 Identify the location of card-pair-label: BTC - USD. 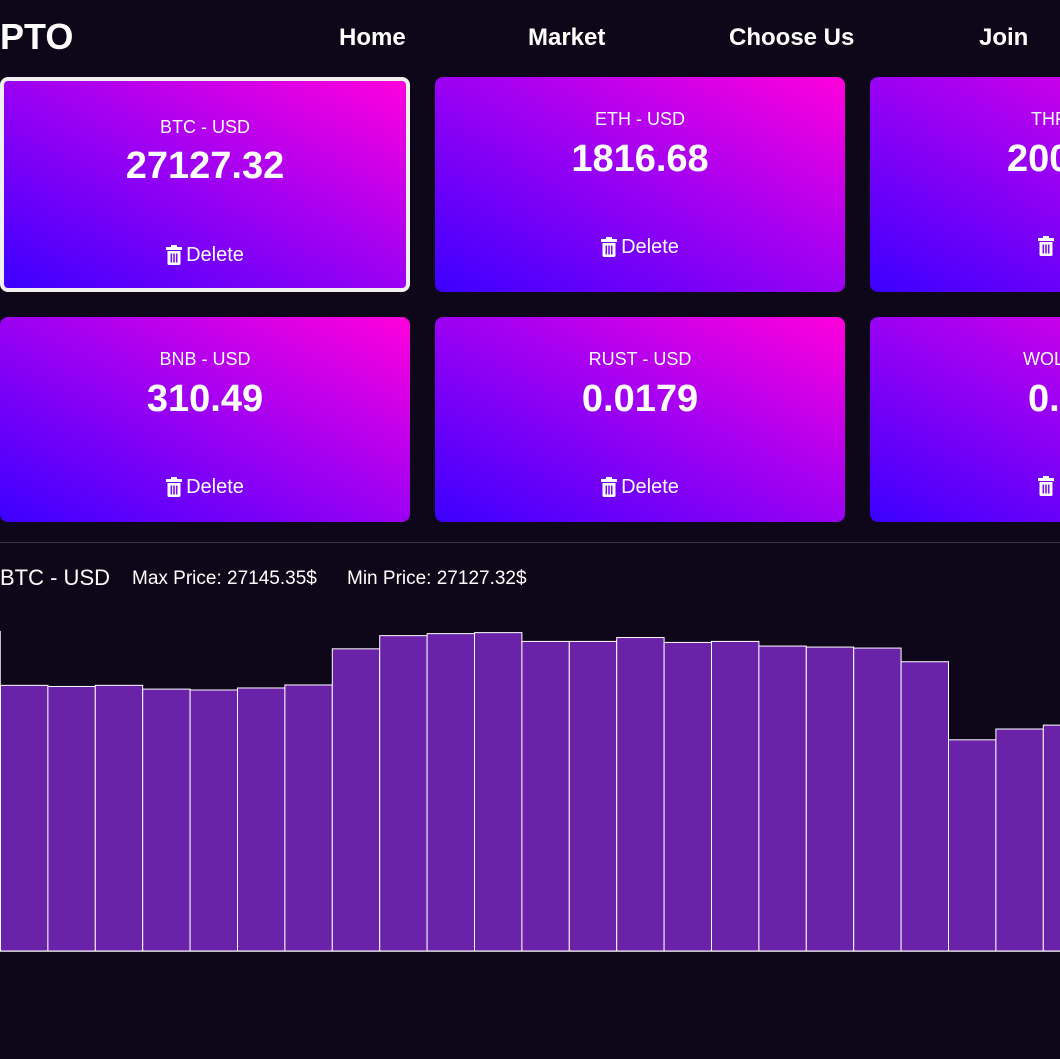
(205, 127).